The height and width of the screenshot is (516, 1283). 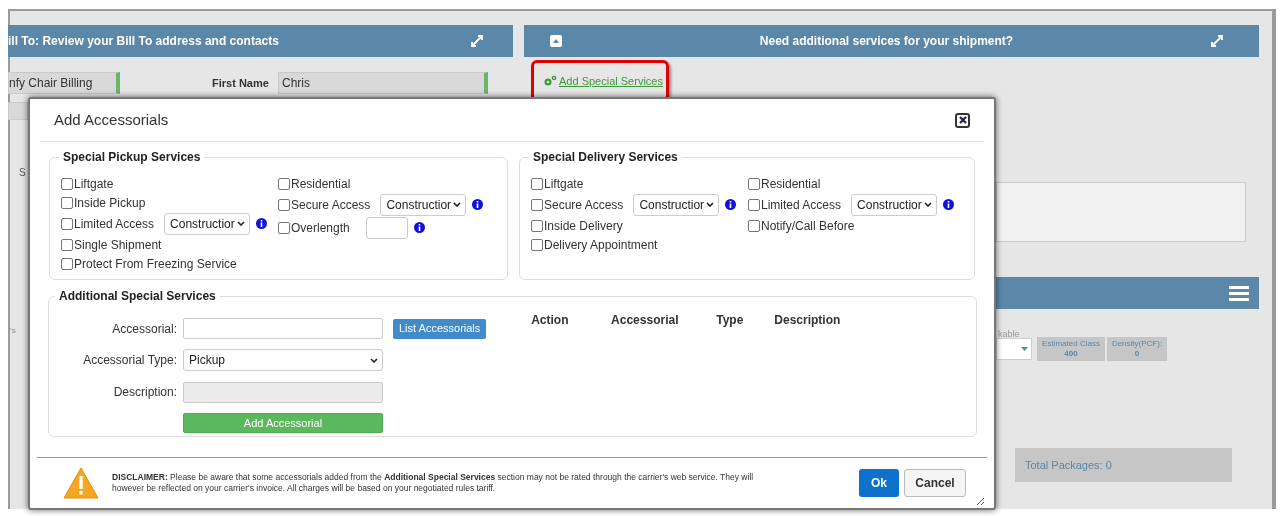 What do you see at coordinates (386, 227) in the screenshot?
I see `length-field` at bounding box center [386, 227].